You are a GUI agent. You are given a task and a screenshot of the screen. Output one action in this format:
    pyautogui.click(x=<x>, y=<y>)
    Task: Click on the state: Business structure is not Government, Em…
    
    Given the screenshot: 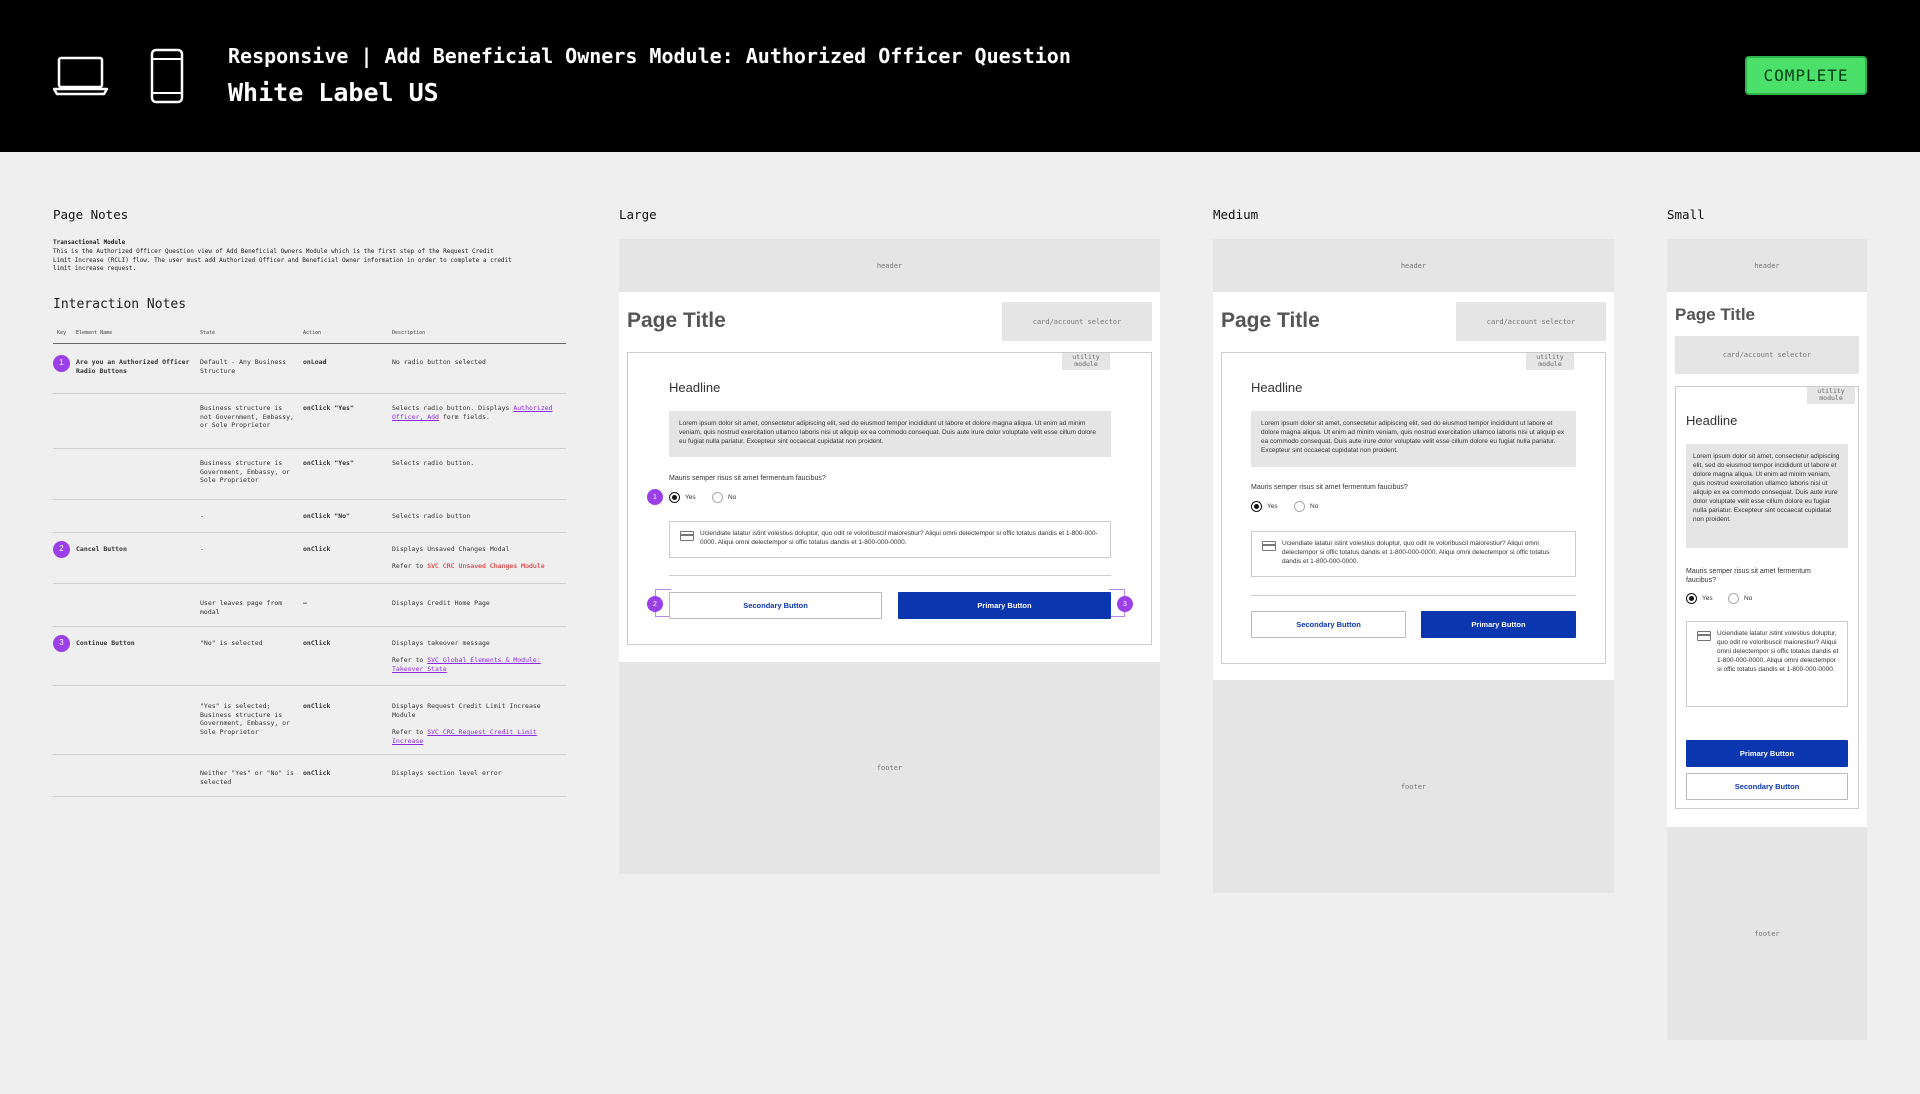 What is the action you would take?
    pyautogui.click(x=247, y=416)
    